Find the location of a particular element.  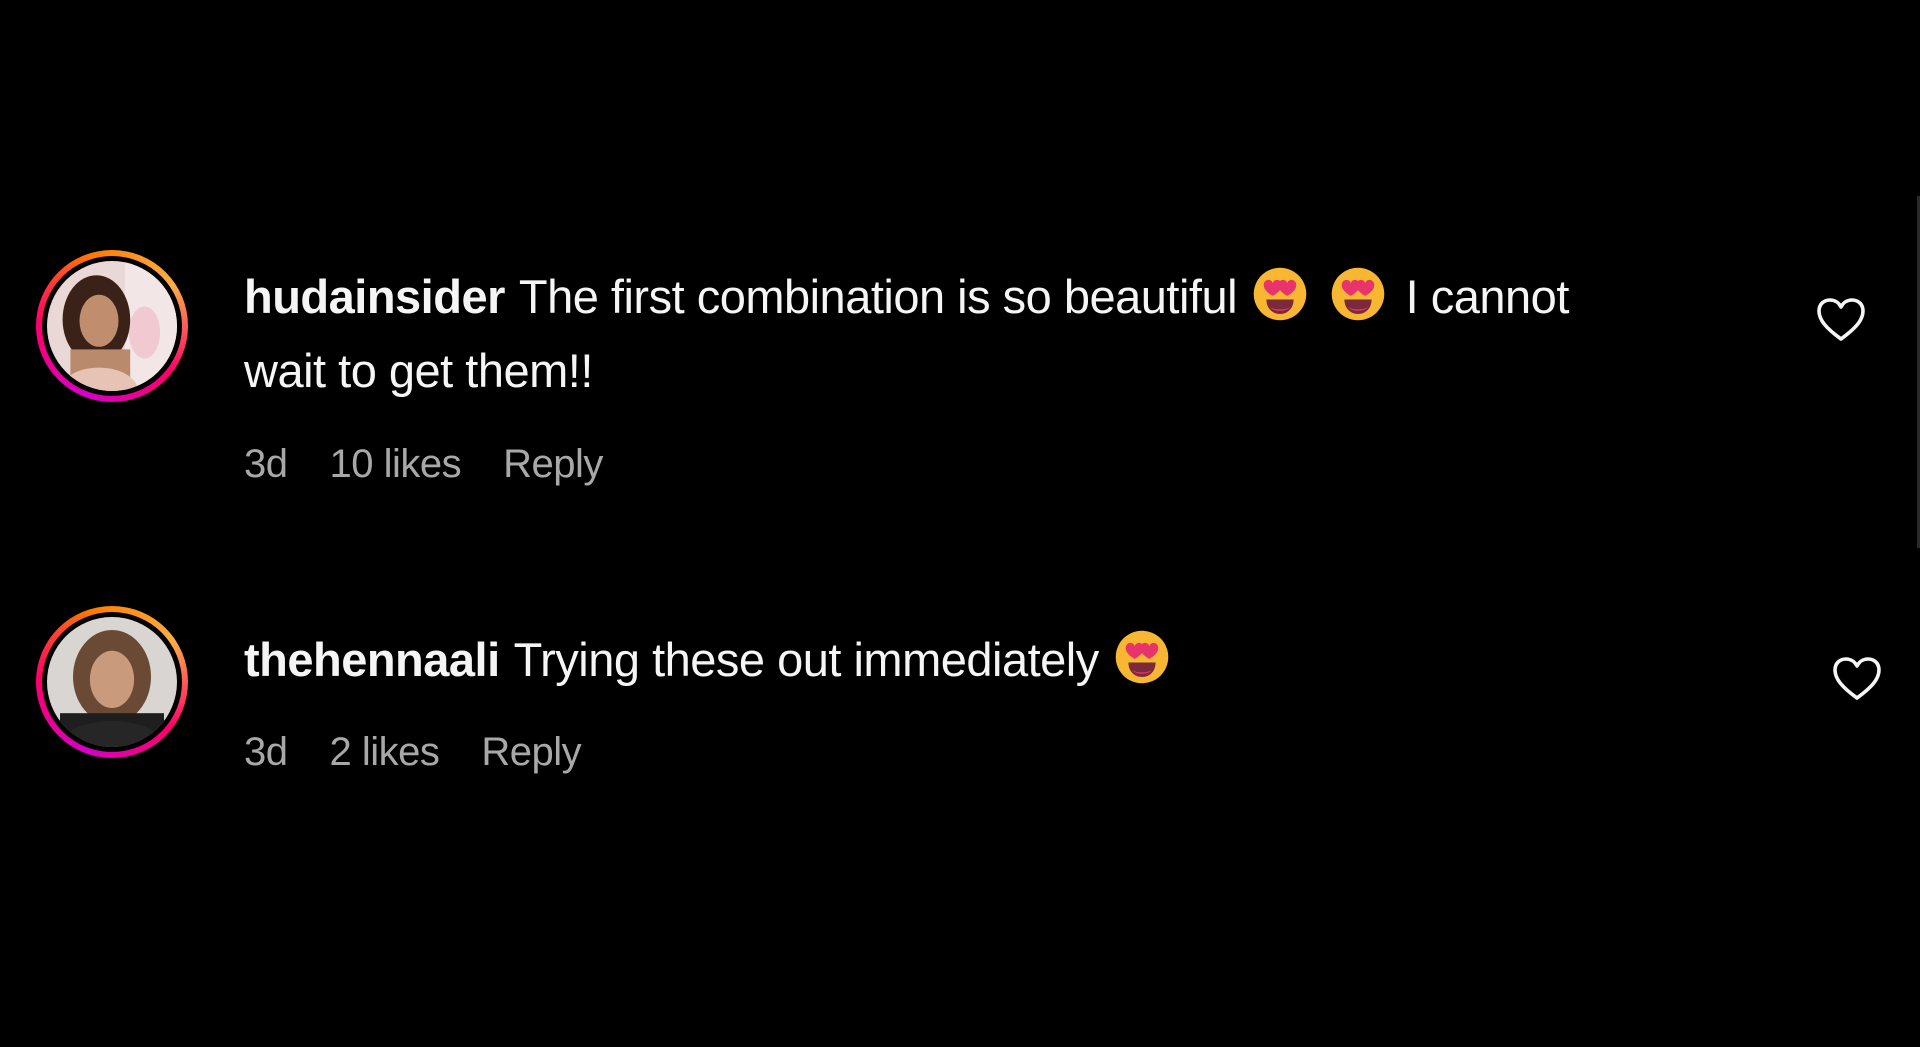

comment-username: thehennaali is located at coordinates (372, 659).